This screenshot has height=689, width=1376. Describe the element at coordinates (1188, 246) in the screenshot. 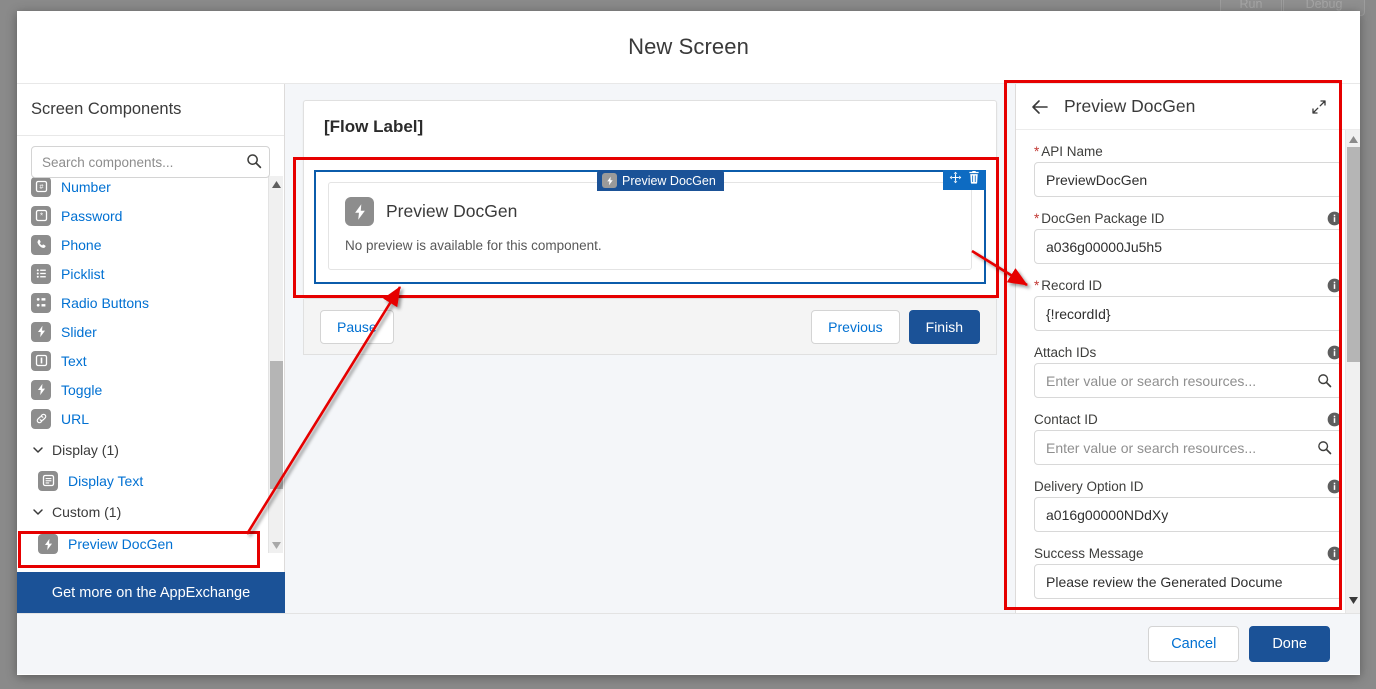

I see `docgen-package-id-input` at that location.